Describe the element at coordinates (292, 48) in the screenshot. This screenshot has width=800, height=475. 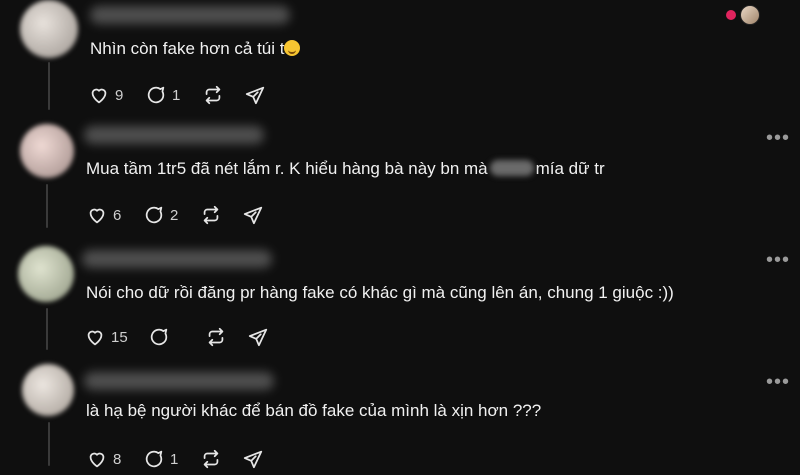
I see `rofl-emoji-icon` at that location.